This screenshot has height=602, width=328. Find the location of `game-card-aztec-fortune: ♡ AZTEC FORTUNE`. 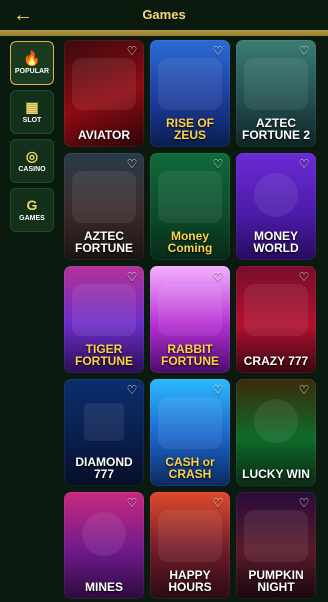

game-card-aztec-fortune: ♡ AZTEC FORTUNE is located at coordinates (104, 206).